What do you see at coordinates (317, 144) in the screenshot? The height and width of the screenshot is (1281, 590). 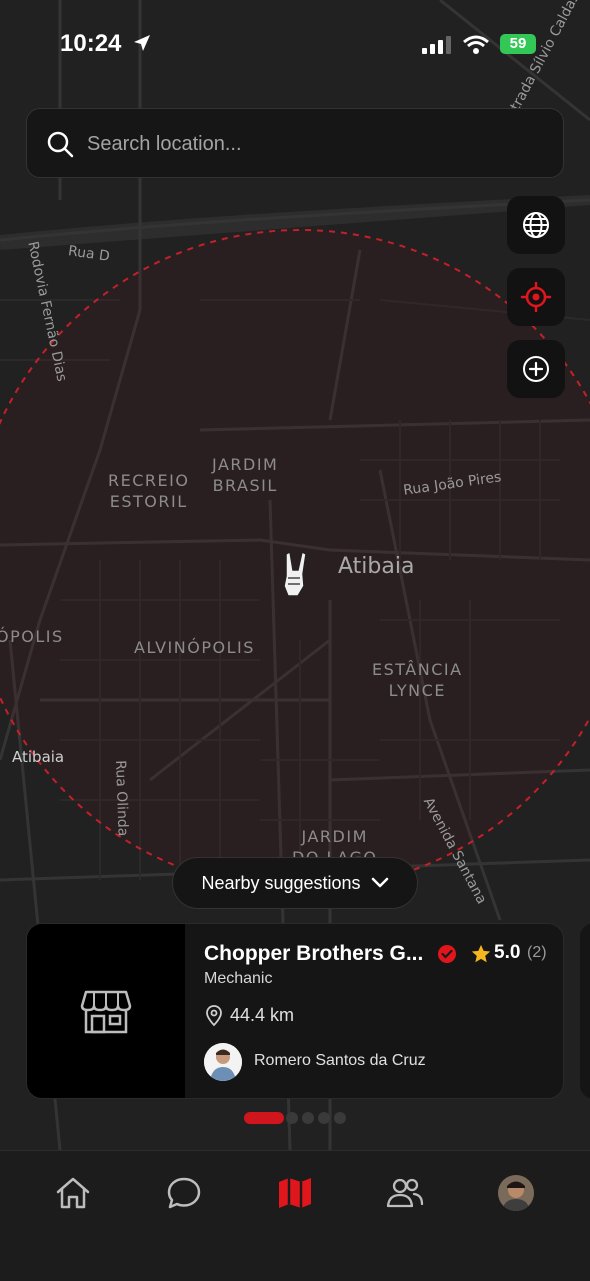 I see `search-input` at bounding box center [317, 144].